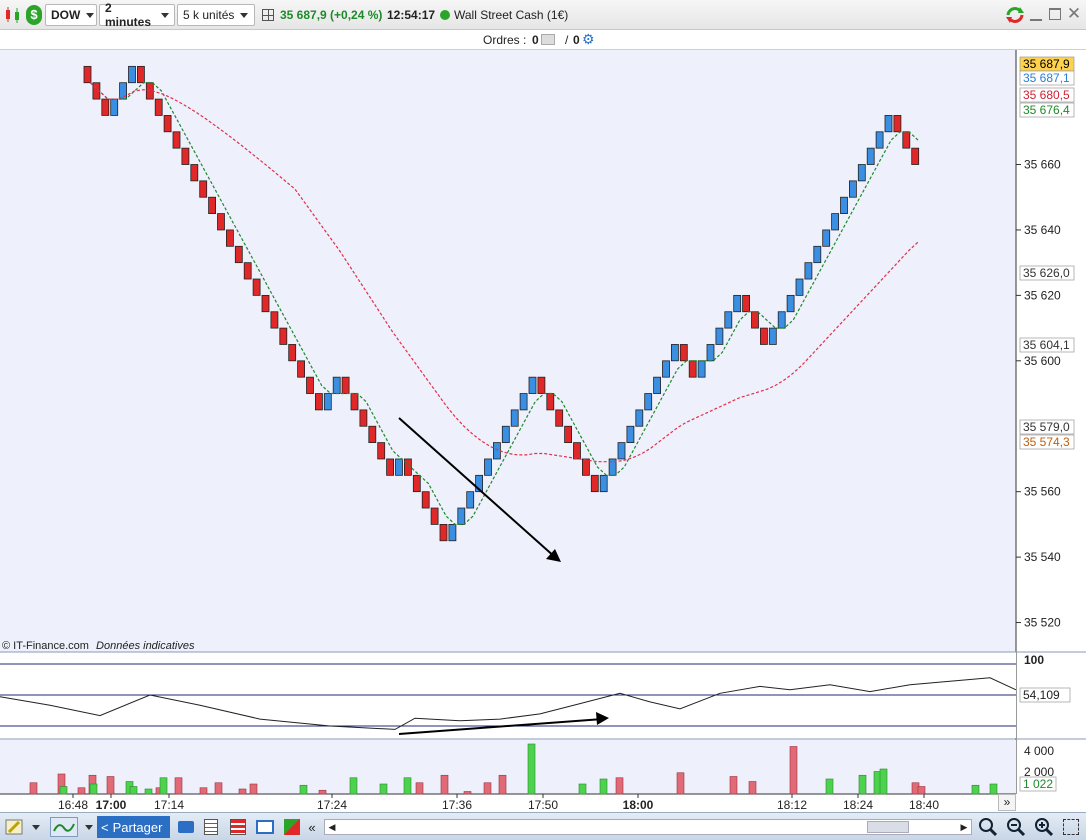 The image size is (1086, 840). I want to click on indicator-icon, so click(64, 827).